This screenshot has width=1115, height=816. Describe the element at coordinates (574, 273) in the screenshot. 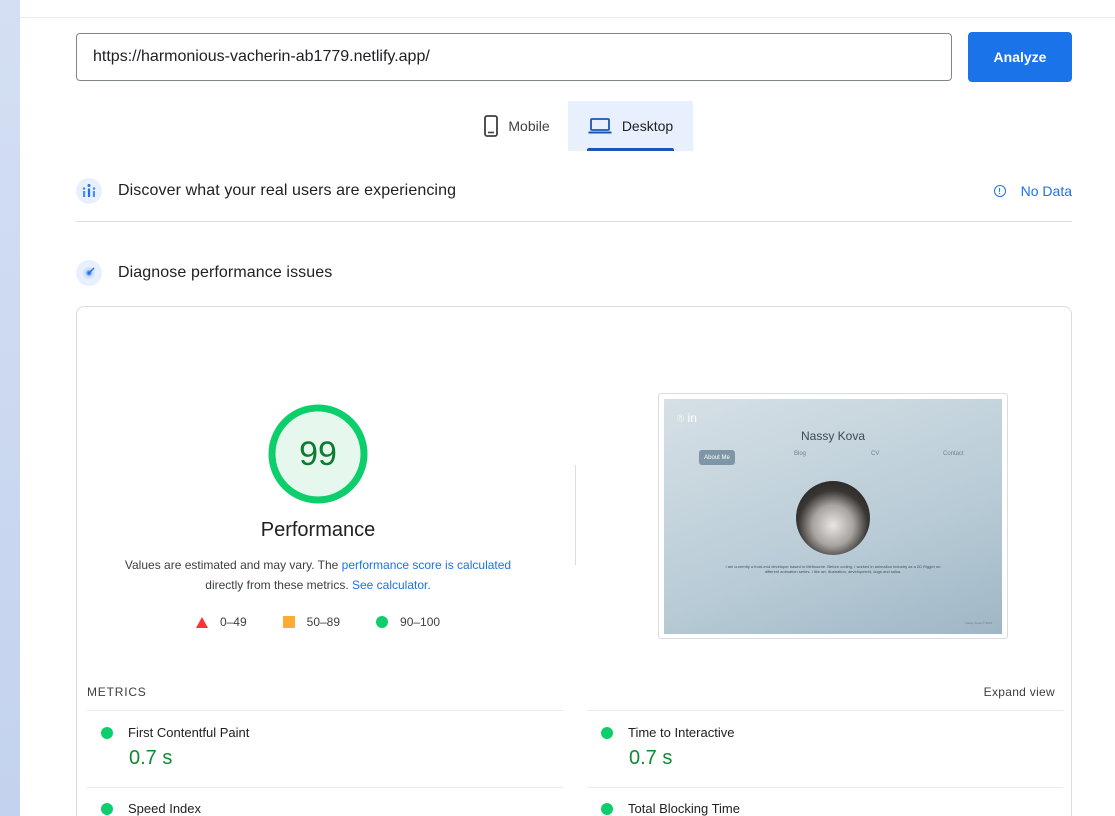

I see `diagnose-section: Diagnose performance issues` at that location.